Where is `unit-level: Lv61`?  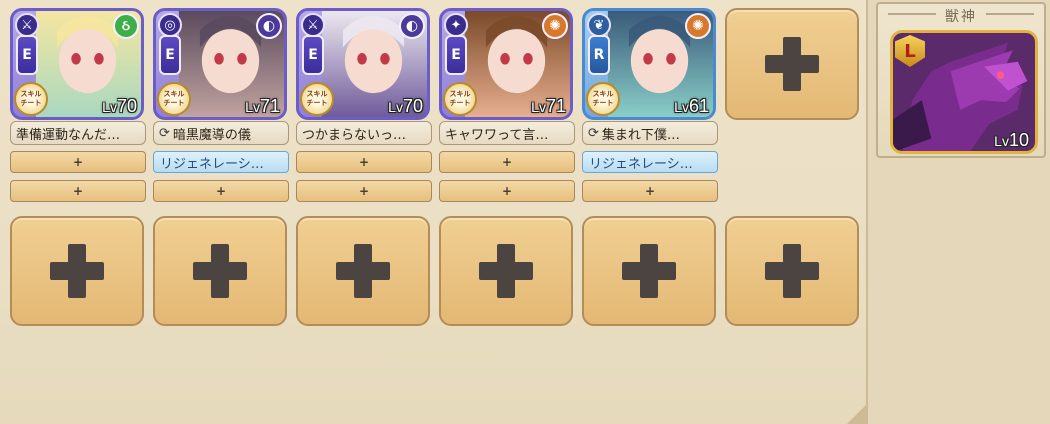
unit-level: Lv61 is located at coordinates (691, 106).